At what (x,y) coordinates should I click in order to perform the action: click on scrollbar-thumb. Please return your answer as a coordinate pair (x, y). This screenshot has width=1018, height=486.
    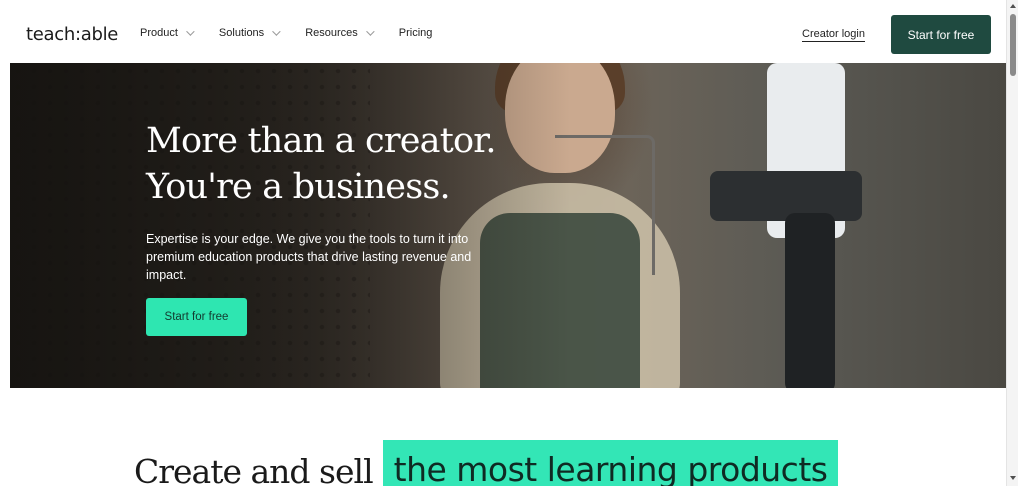
    Looking at the image, I should click on (1013, 45).